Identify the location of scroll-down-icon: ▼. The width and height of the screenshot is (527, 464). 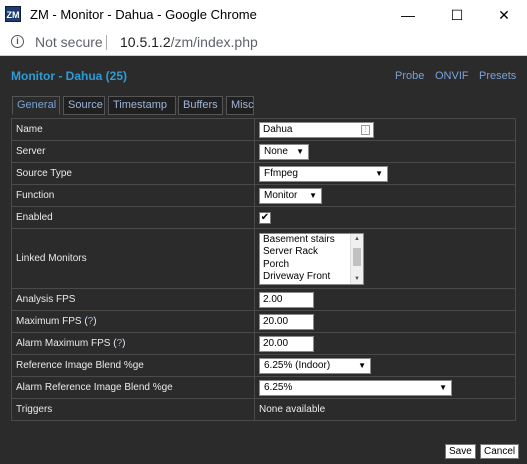
(357, 279).